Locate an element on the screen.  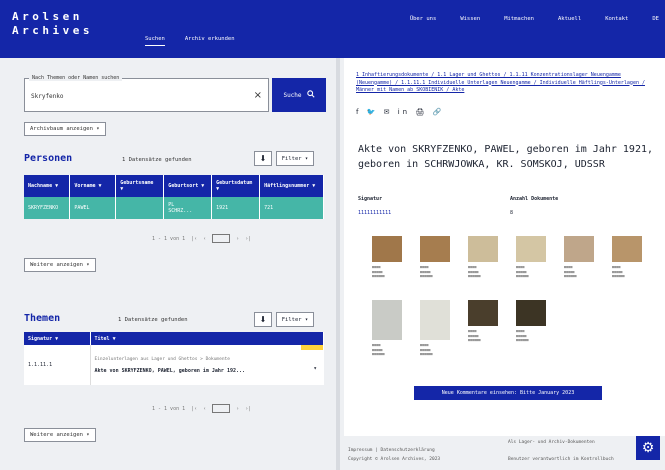
archive-tree-button: Archivbaum anzeigen ▾ is located at coordinates (65, 129).